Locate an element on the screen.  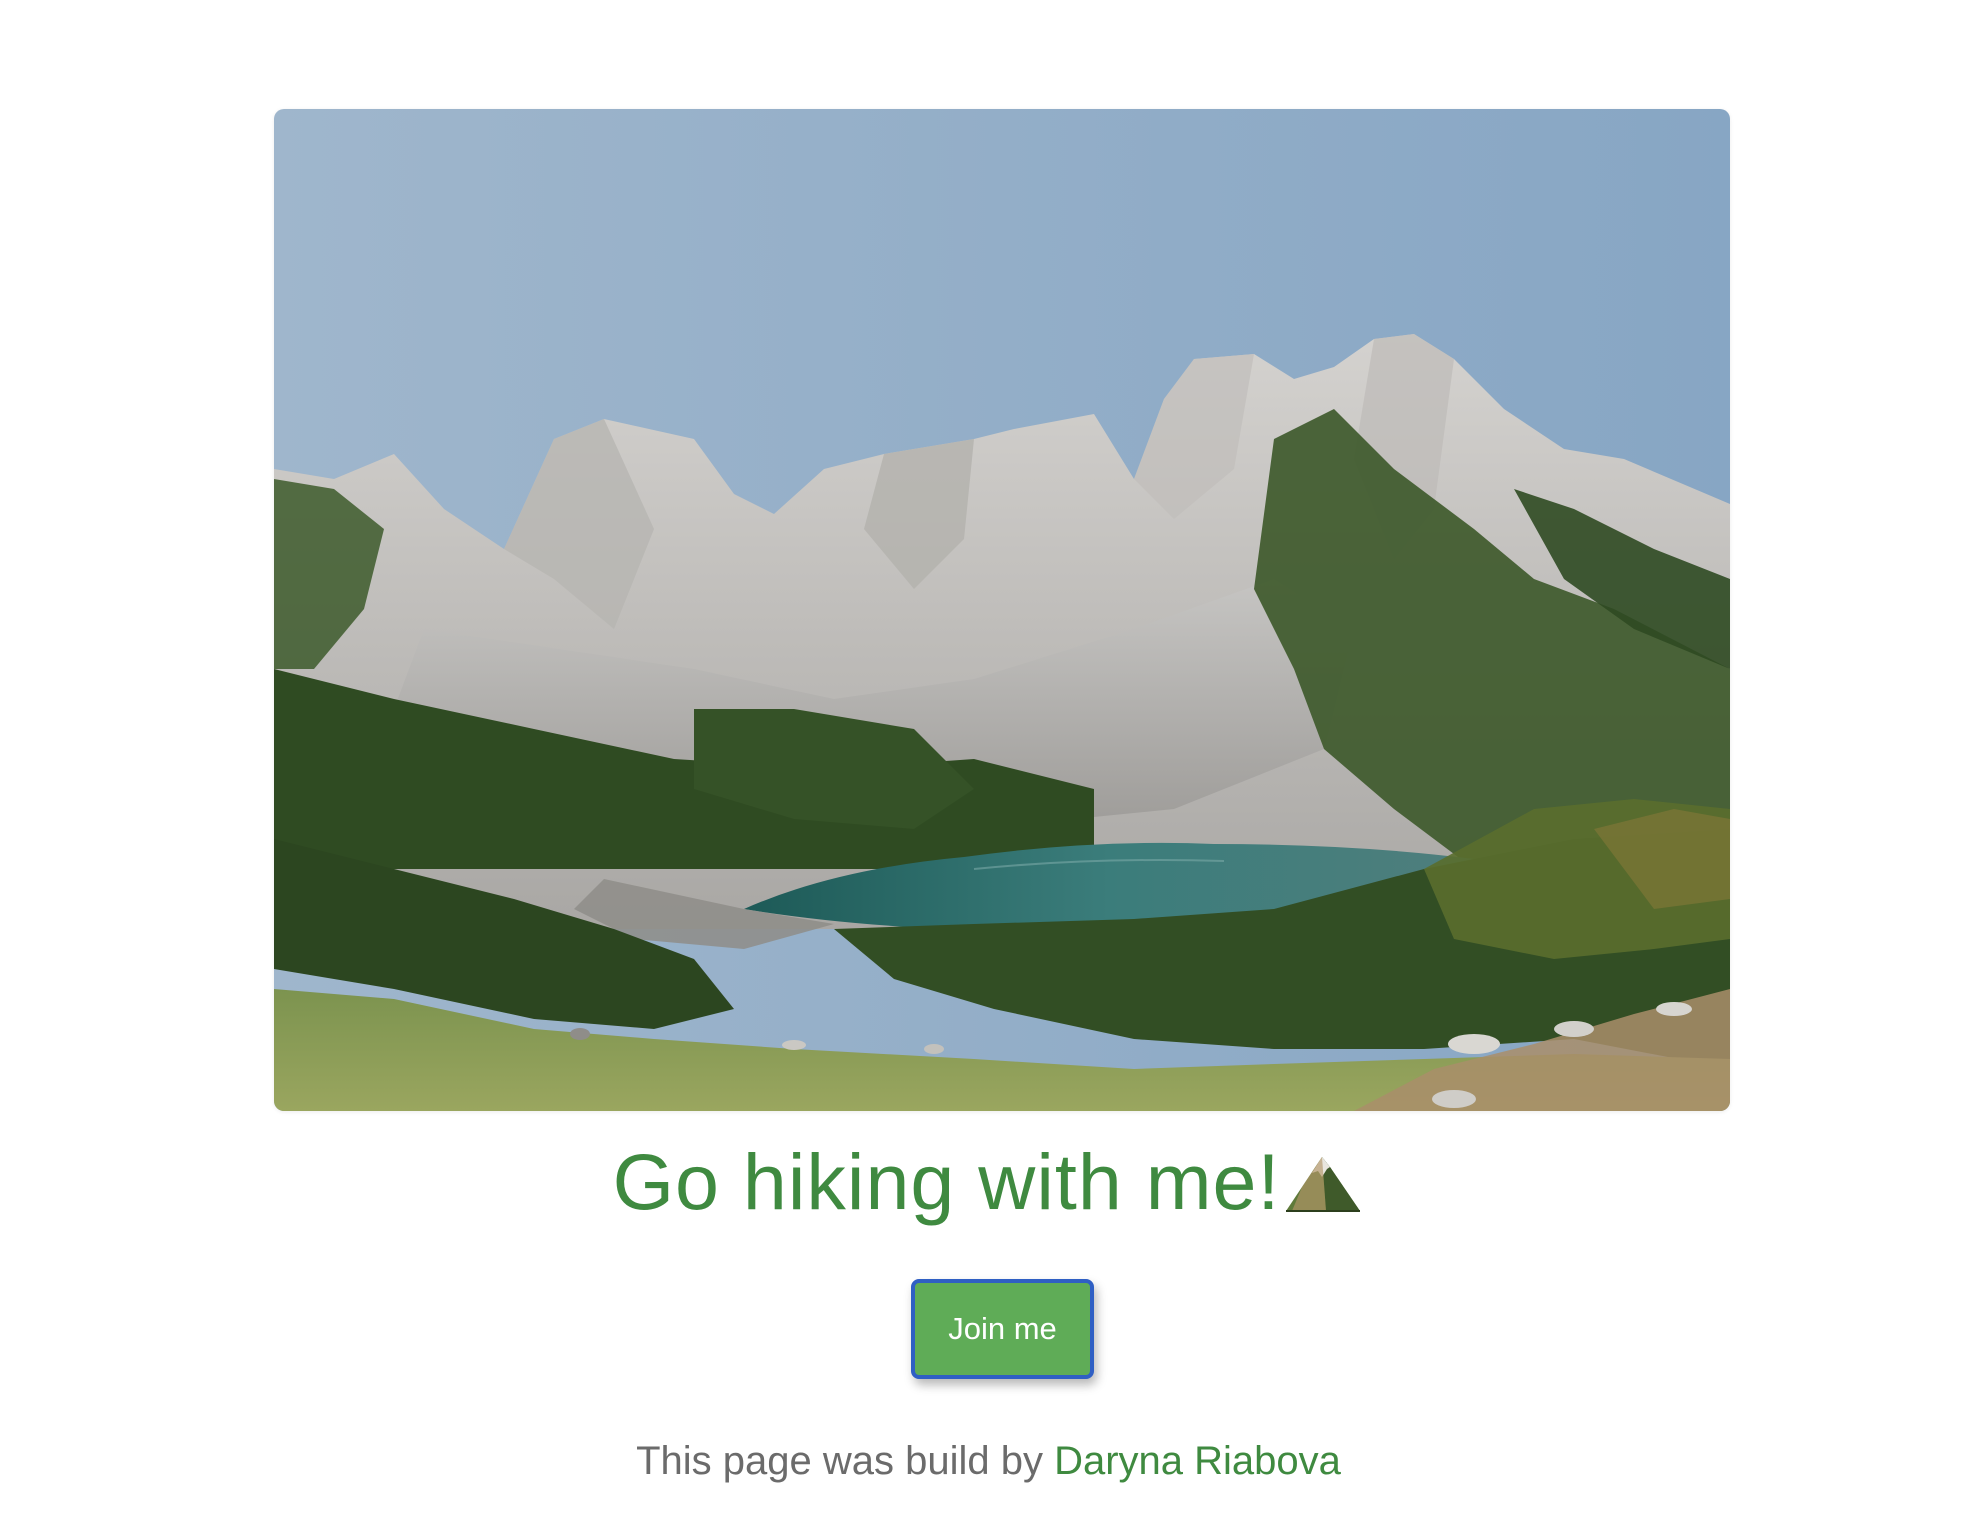
join-me-button: Join me is located at coordinates (1002, 1329).